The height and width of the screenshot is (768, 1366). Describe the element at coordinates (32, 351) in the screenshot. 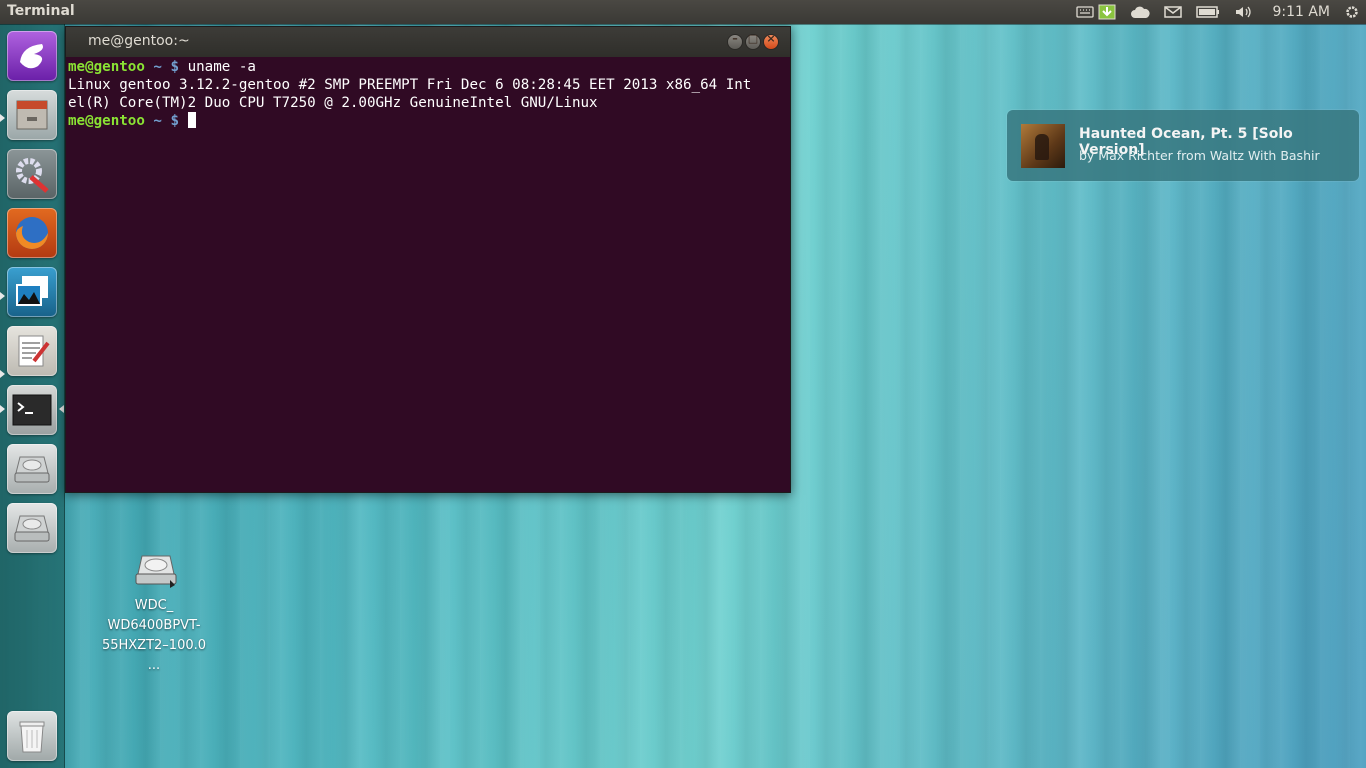

I see `text-editor-icon` at that location.